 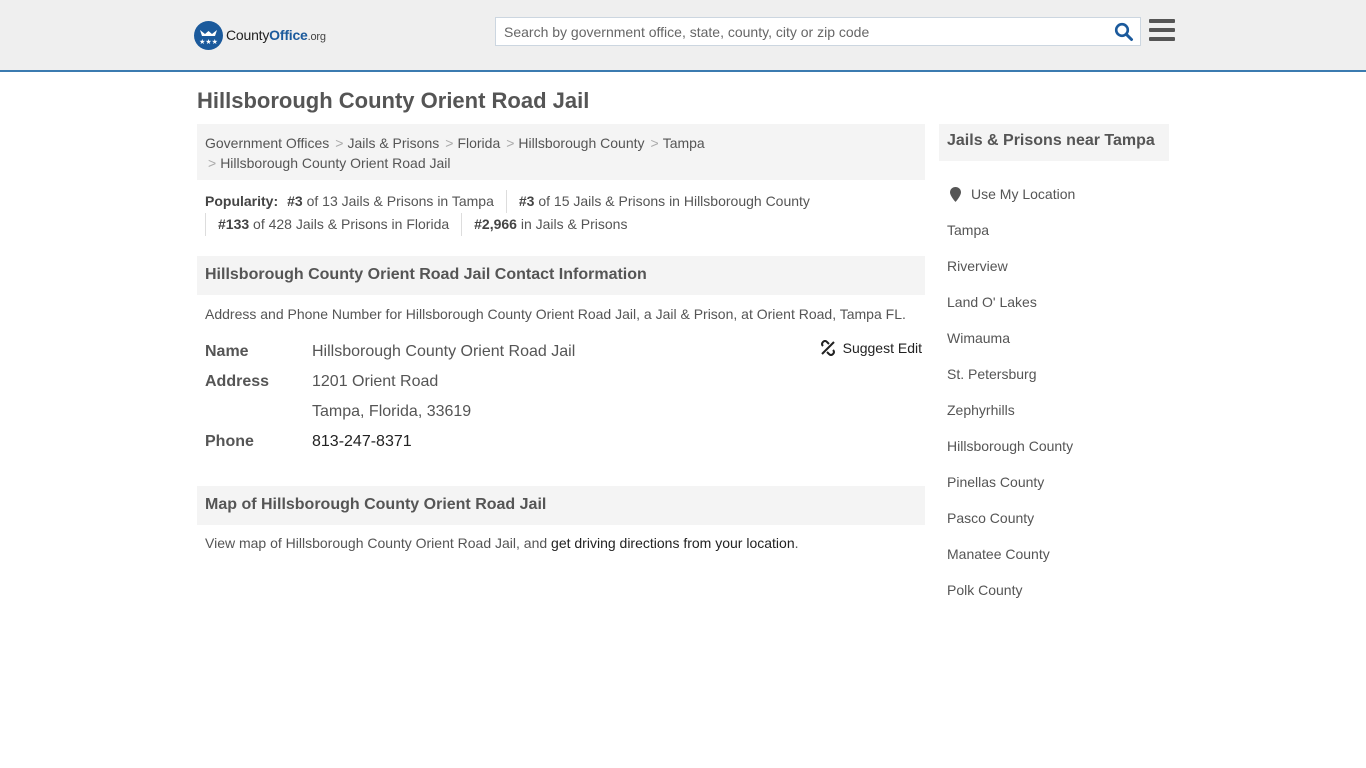 What do you see at coordinates (229, 441) in the screenshot?
I see `phone-label: Phone` at bounding box center [229, 441].